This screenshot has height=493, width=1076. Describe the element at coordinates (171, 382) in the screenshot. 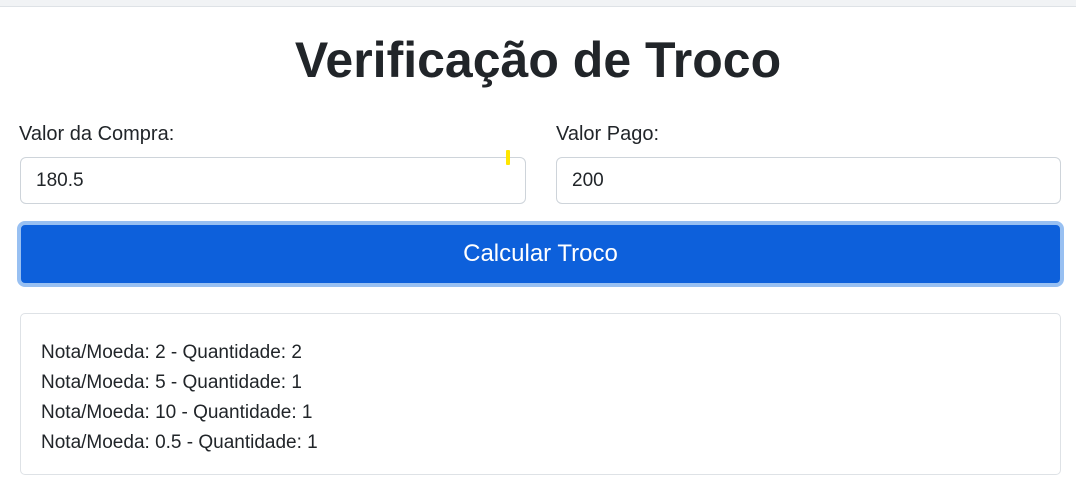

I see `result-line: Nota/Moeda: 5 - Quantidade: 1` at that location.